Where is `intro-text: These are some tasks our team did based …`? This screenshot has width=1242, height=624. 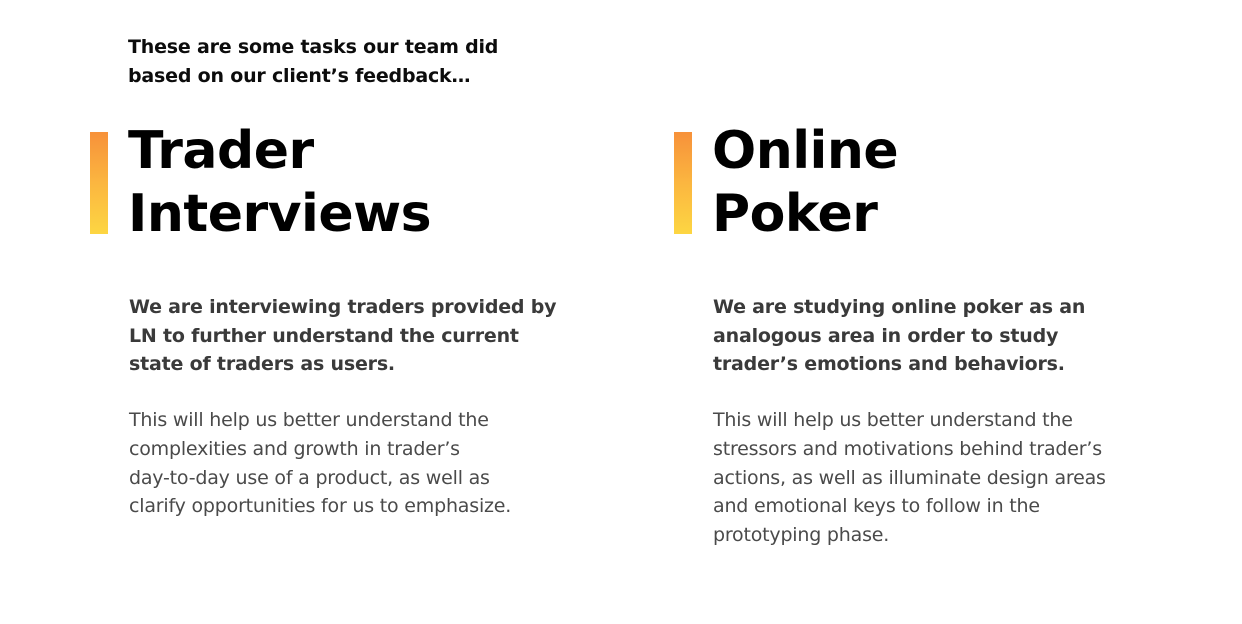 intro-text: These are some tasks our team did based … is located at coordinates (338, 62).